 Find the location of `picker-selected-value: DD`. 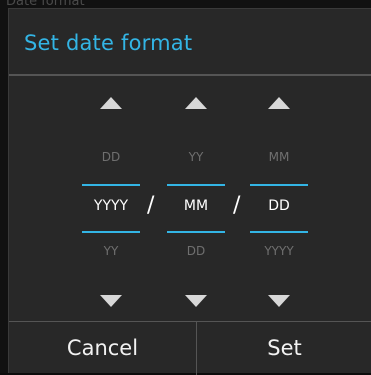

picker-selected-value: DD is located at coordinates (279, 206).